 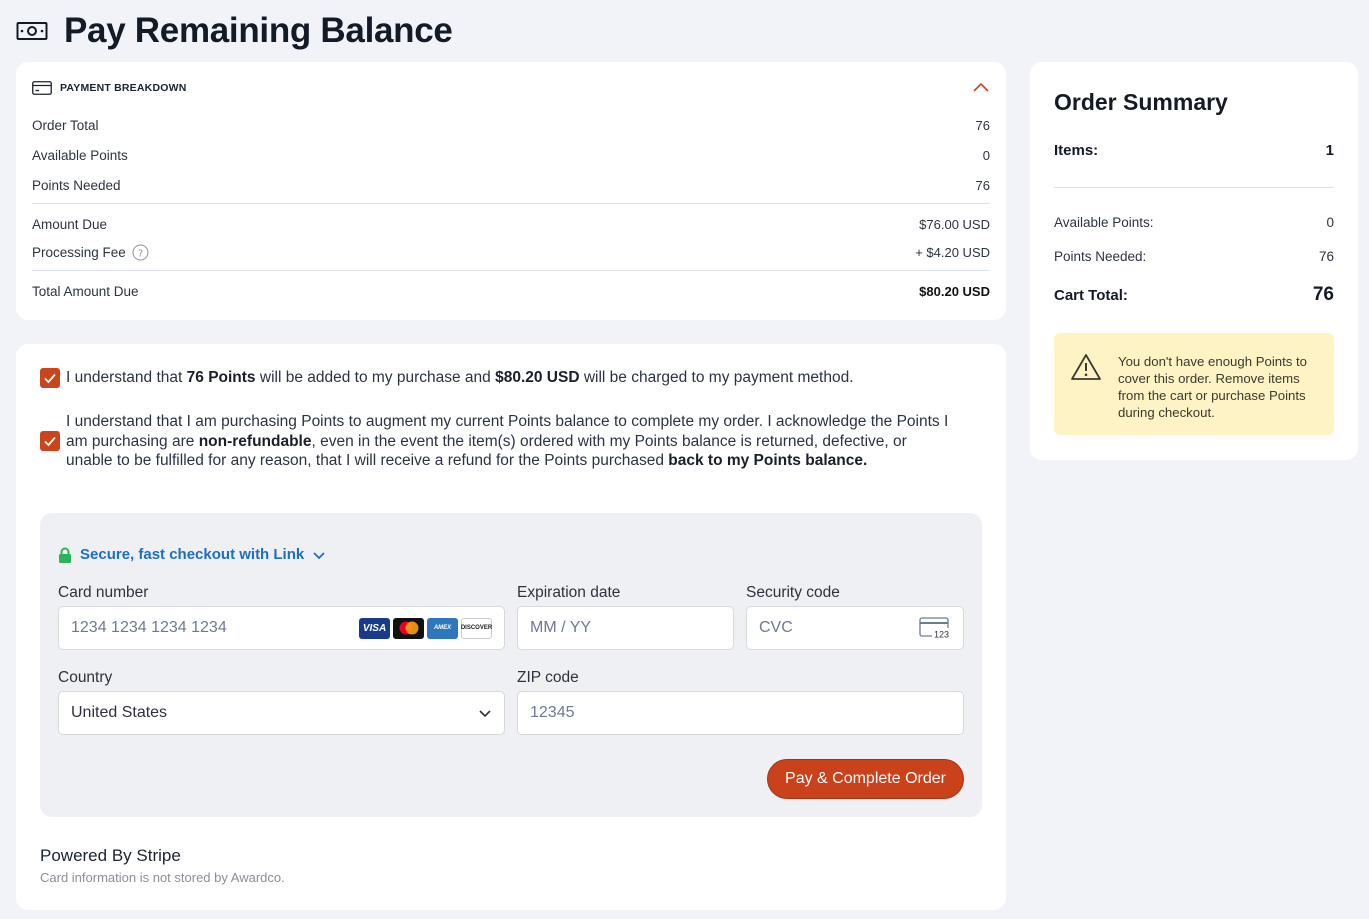 What do you see at coordinates (374, 628) in the screenshot?
I see `visa-icon: VISA` at bounding box center [374, 628].